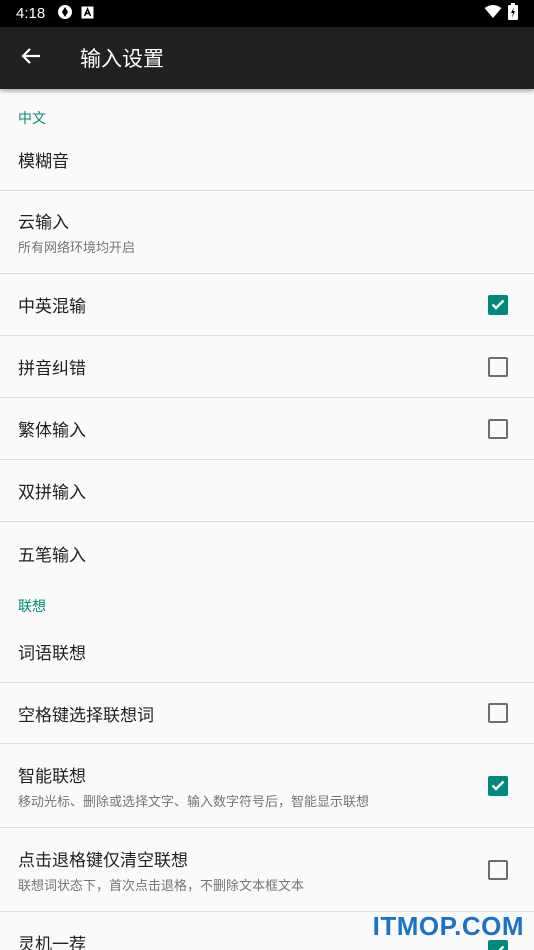  Describe the element at coordinates (77, 248) in the screenshot. I see `pref-summary: 所有网络环境均开启` at that location.